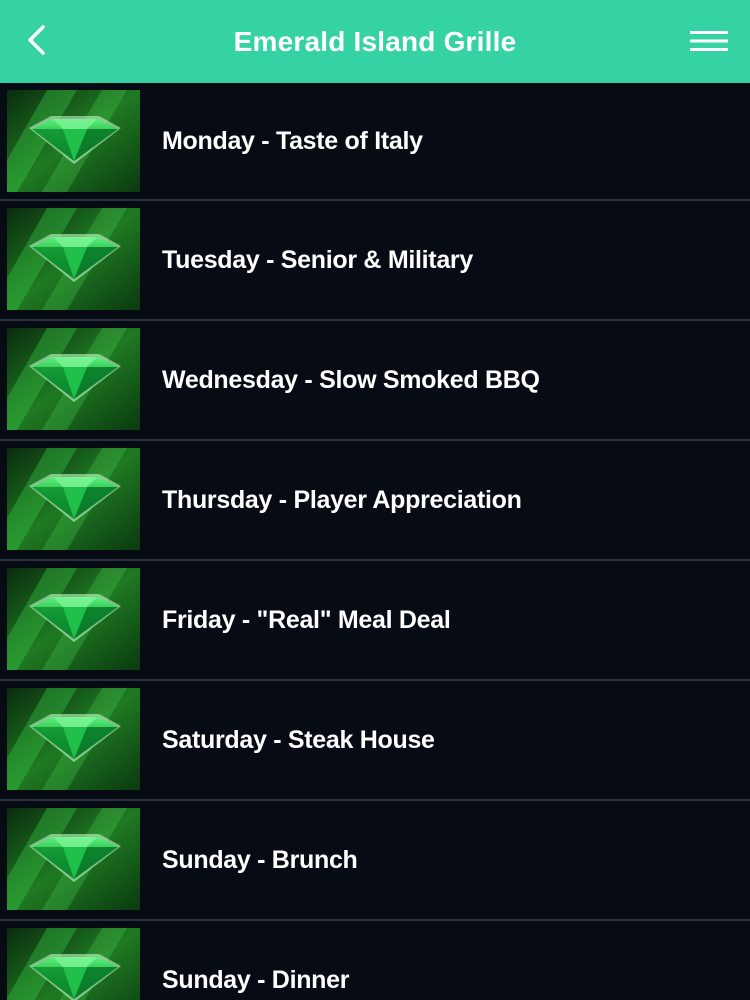  I want to click on list-item-label: Monday - Taste of Italy, so click(292, 140).